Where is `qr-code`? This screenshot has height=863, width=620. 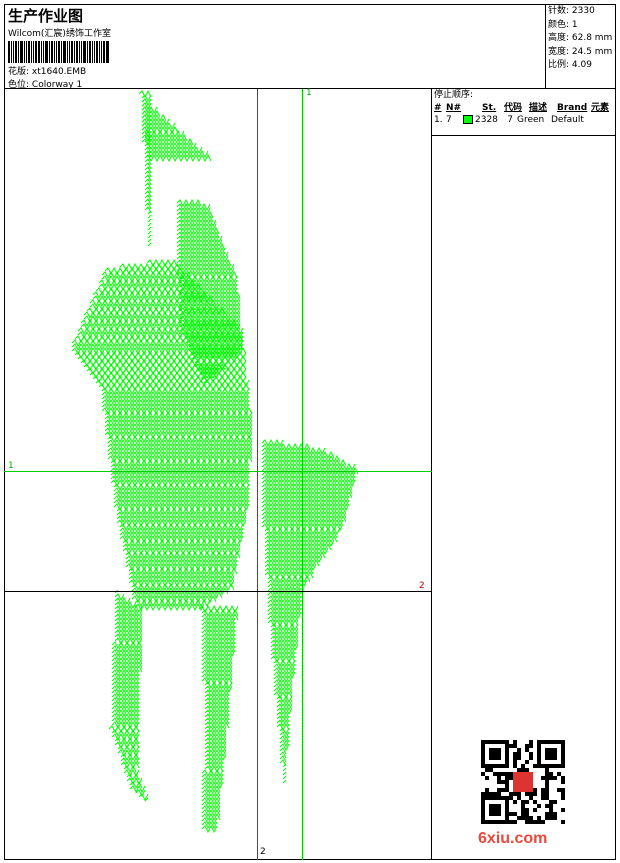 qr-code is located at coordinates (523, 782).